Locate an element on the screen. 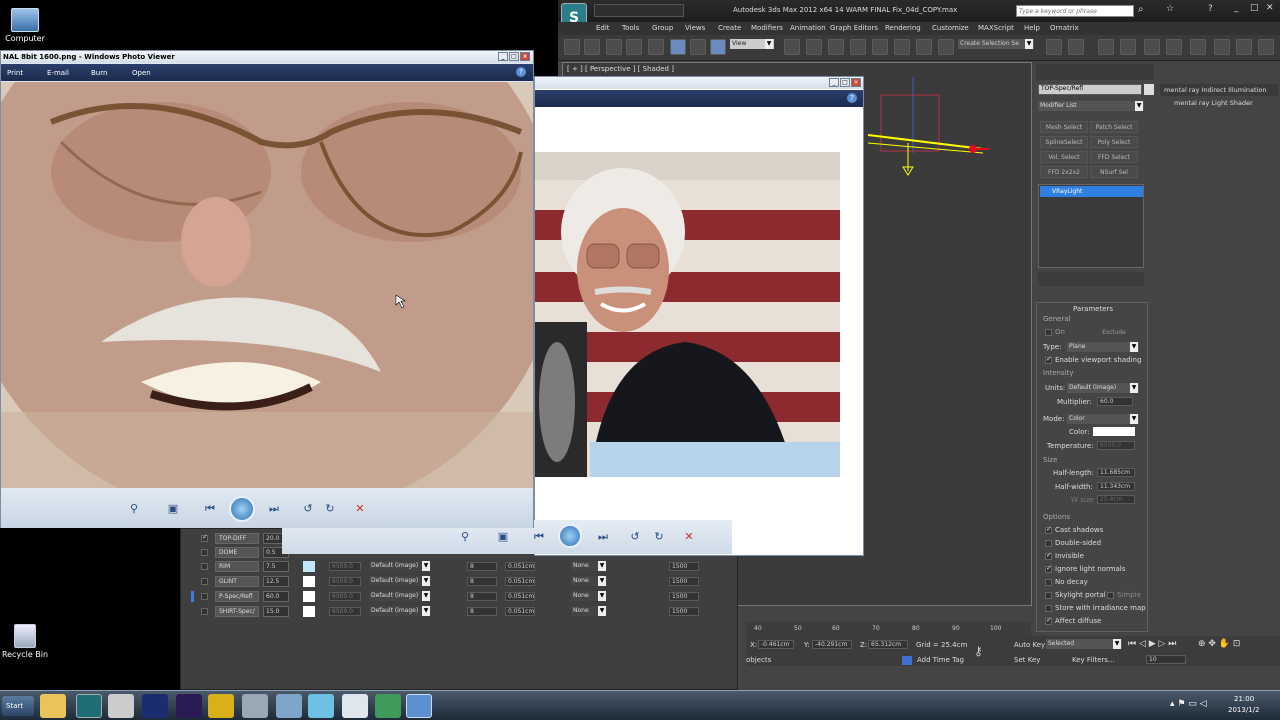 The width and height of the screenshot is (1280, 720). ffd-2x2x2-button: FFD 2x2x2 is located at coordinates (1064, 172).